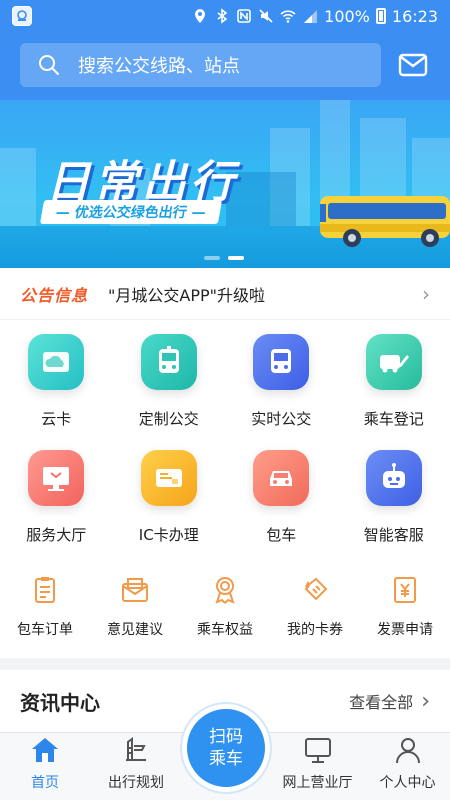  I want to click on shortcut-my-coupons: 我的卡券, so click(315, 606).